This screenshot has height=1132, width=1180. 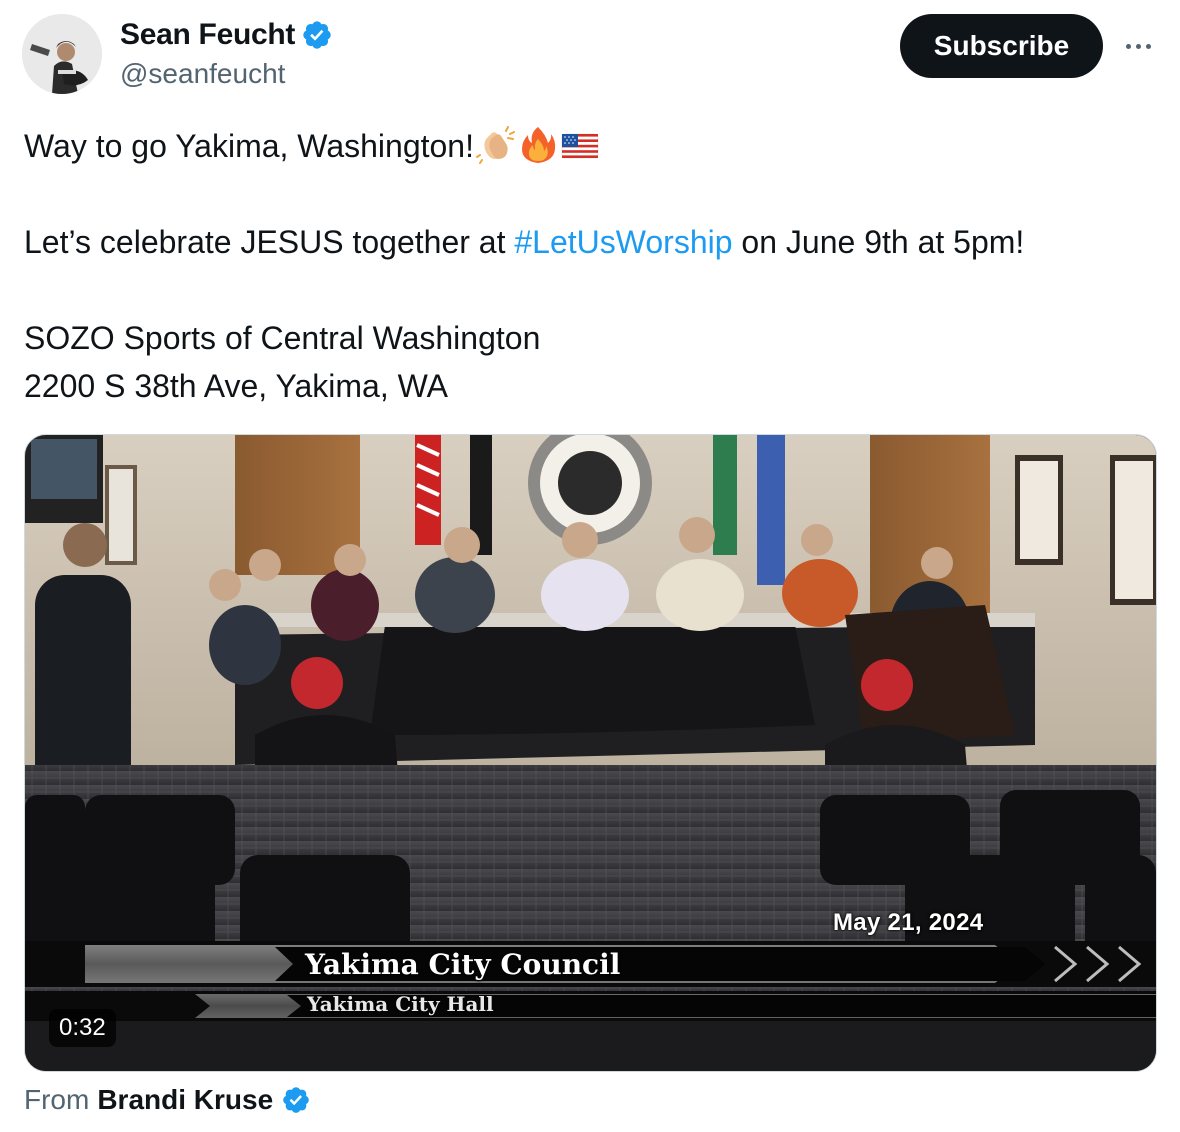 I want to click on author-name: Sean Feucht, so click(x=226, y=35).